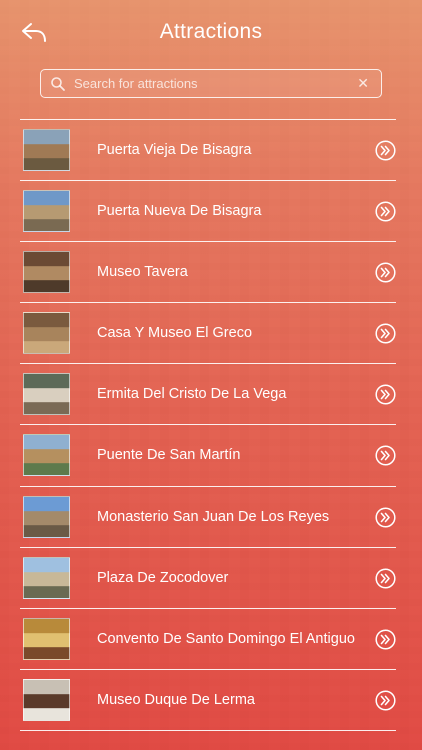 The image size is (422, 750). I want to click on header: Attractions, so click(211, 32).